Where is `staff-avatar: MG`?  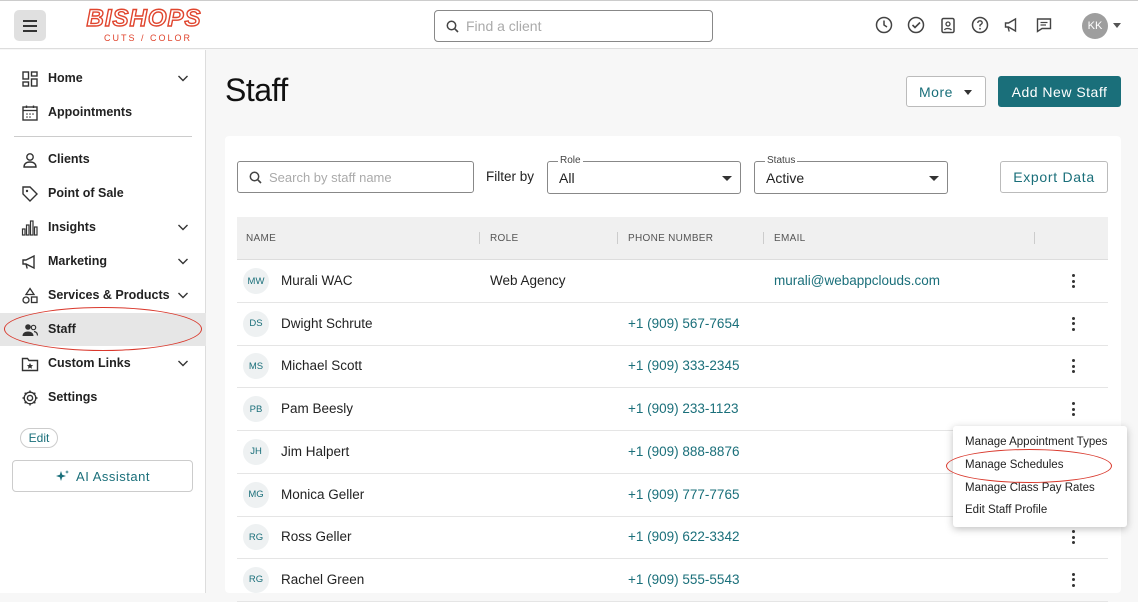
staff-avatar: MG is located at coordinates (256, 494).